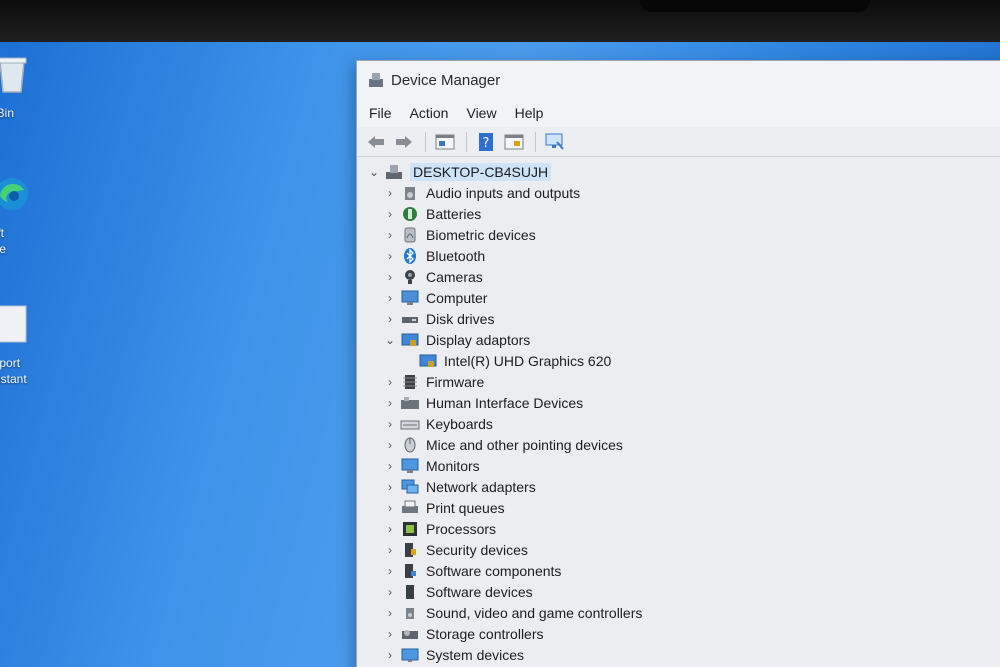 This screenshot has height=667, width=1000. What do you see at coordinates (410, 613) in the screenshot?
I see `sound-icon` at bounding box center [410, 613].